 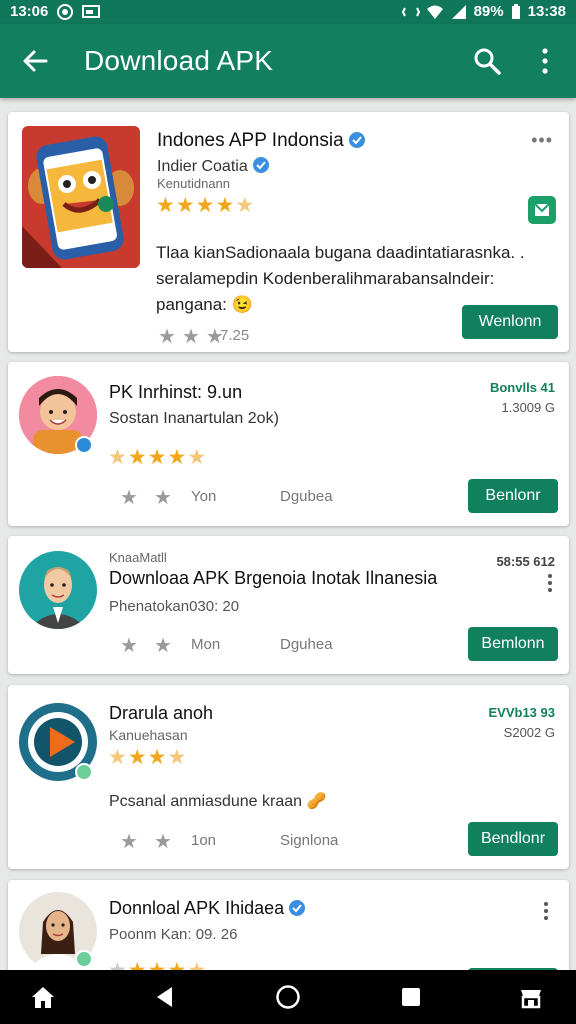 What do you see at coordinates (542, 140) in the screenshot?
I see `card-menu-icon: •••` at bounding box center [542, 140].